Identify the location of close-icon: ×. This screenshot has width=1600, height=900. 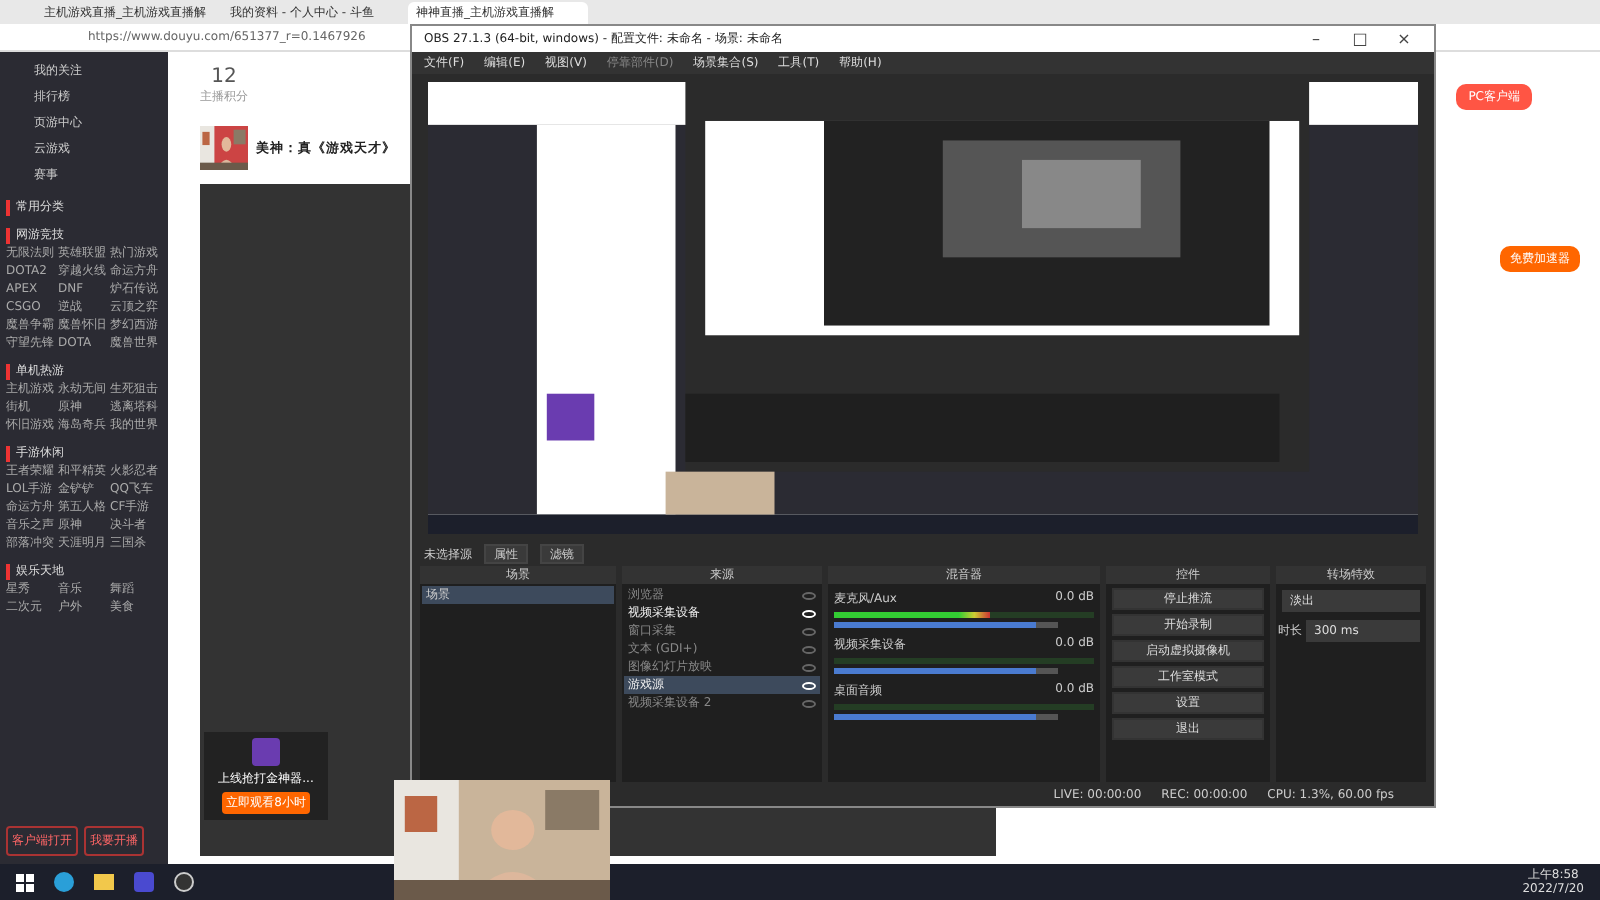
(1404, 39).